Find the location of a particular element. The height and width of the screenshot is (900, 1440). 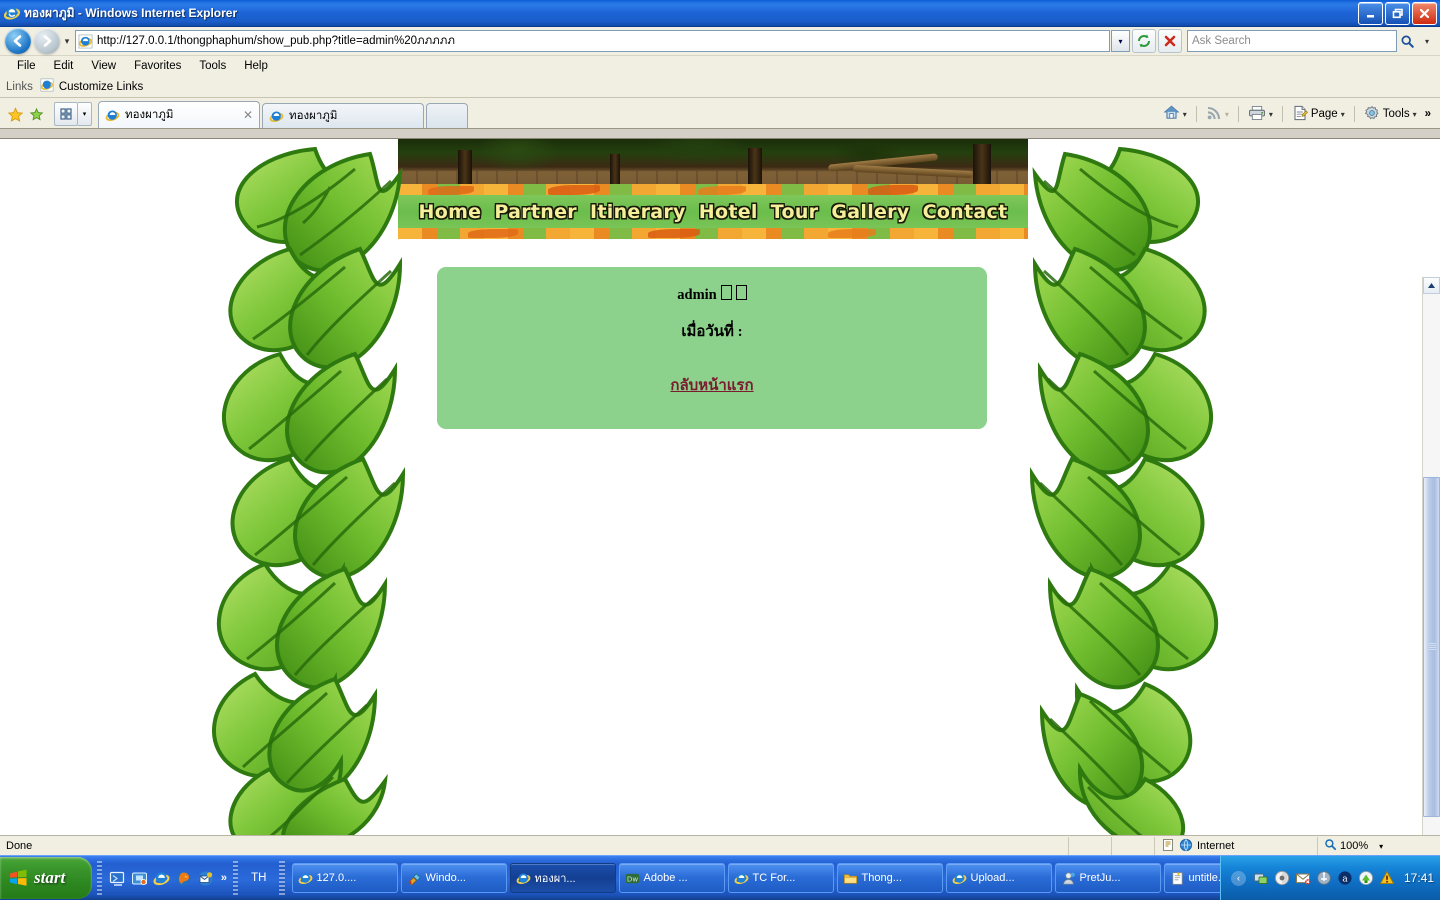

search-icon is located at coordinates (1407, 41).